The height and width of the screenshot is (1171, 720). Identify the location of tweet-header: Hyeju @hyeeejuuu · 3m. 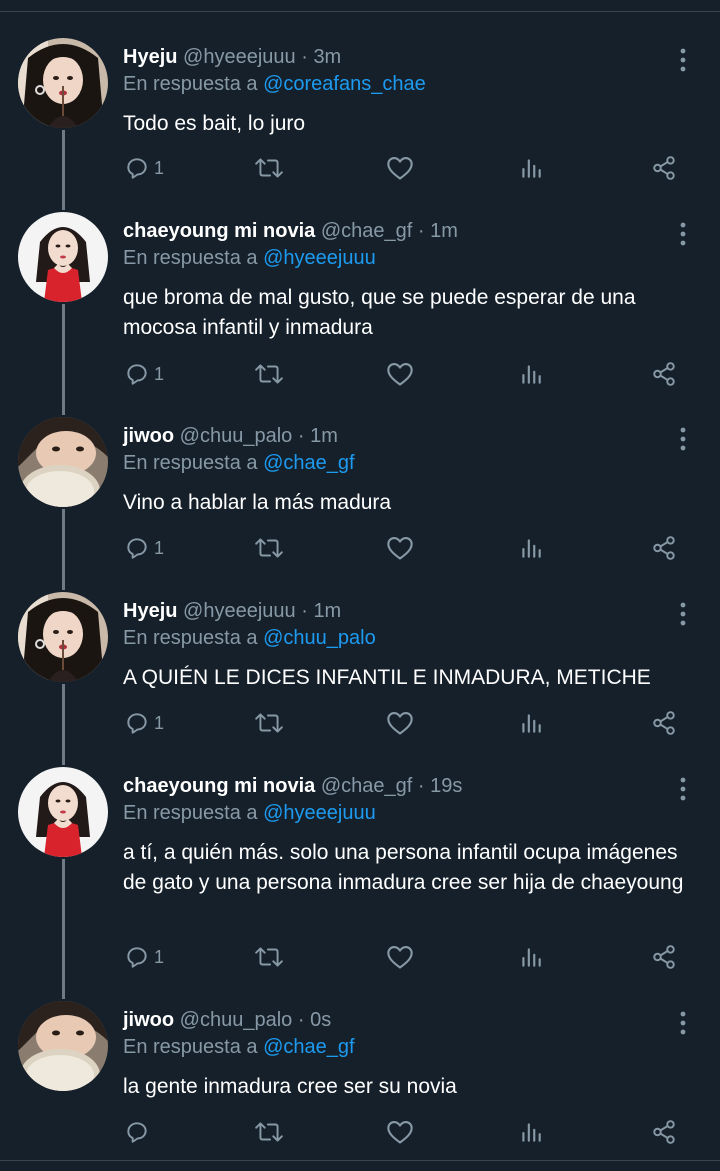
(232, 57).